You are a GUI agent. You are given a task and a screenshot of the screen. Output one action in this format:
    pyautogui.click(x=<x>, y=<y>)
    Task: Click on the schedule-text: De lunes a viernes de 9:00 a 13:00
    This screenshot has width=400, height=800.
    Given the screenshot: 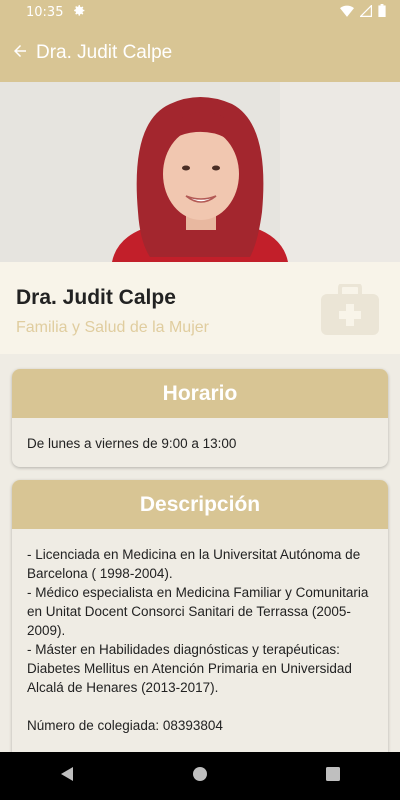 What is the action you would take?
    pyautogui.click(x=132, y=443)
    